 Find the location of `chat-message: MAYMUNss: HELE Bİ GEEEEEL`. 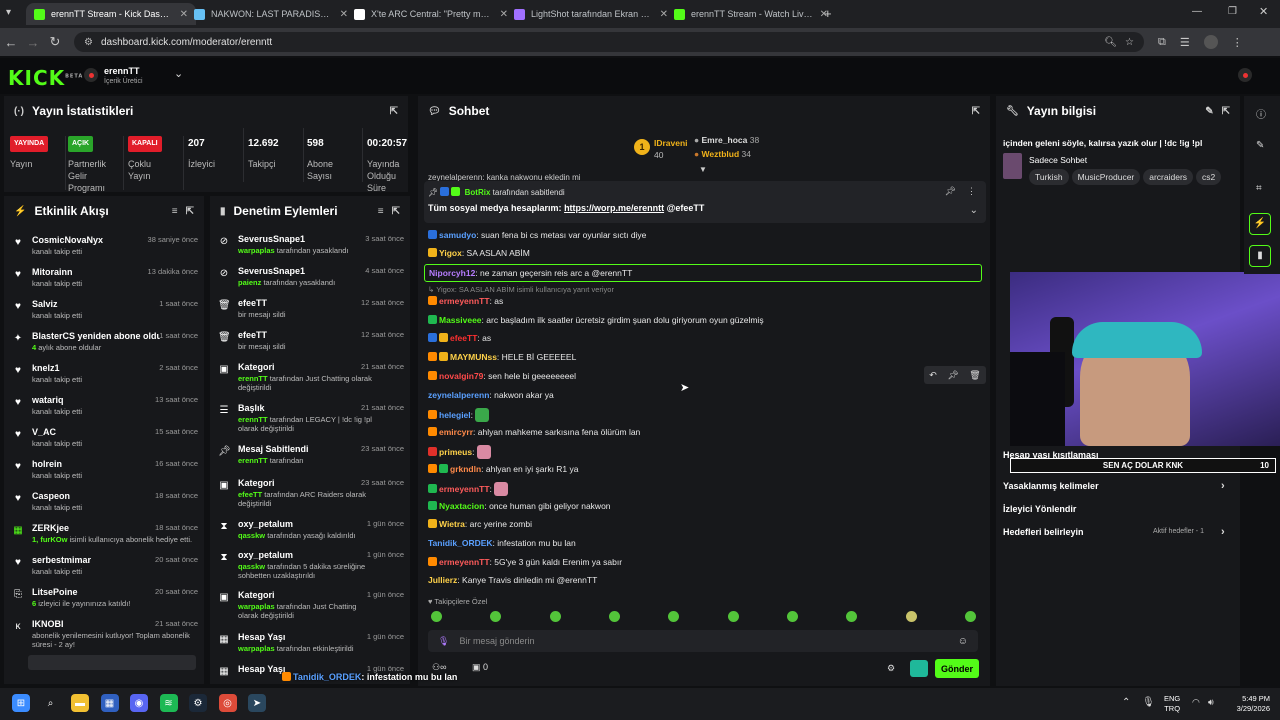

chat-message: MAYMUNss: HELE Bİ GEEEEEL is located at coordinates (502, 357).